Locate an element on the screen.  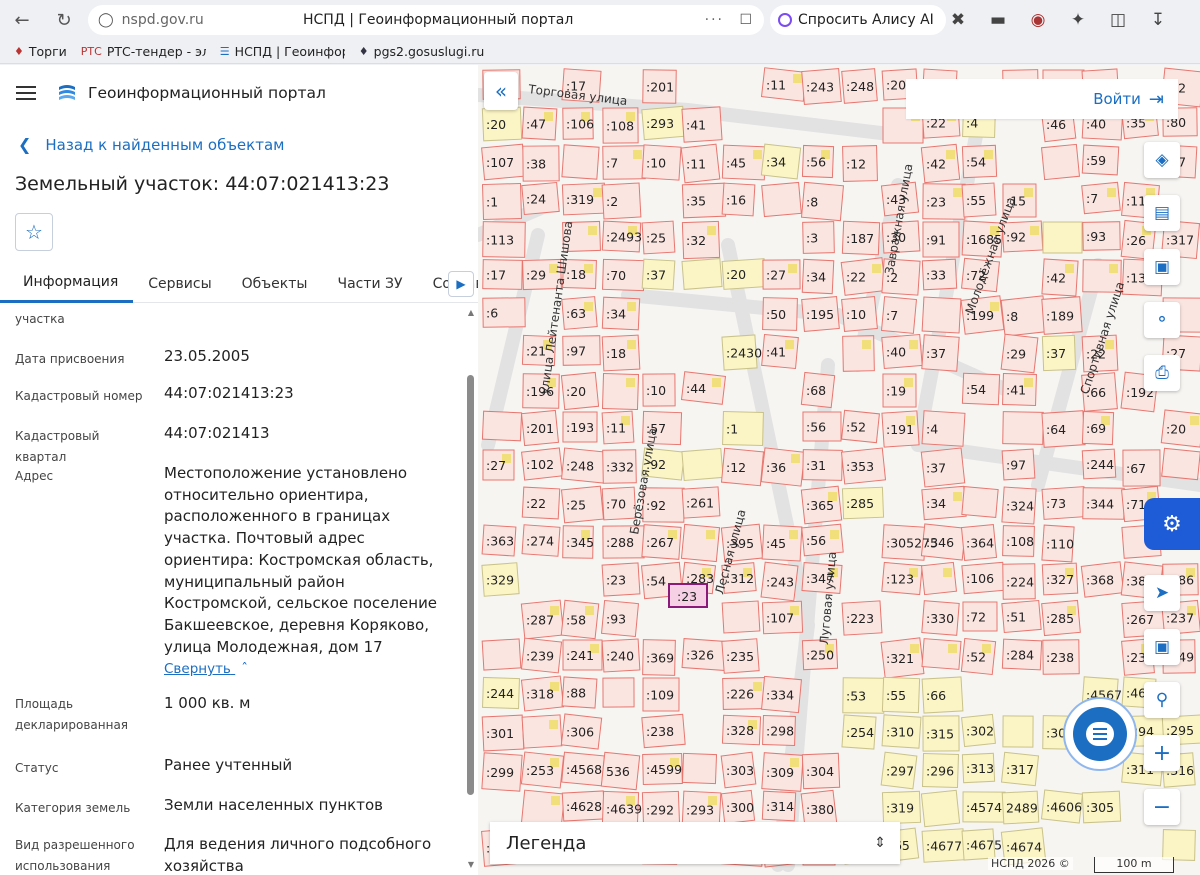
parcel-number-label: :364 is located at coordinates (980, 543).